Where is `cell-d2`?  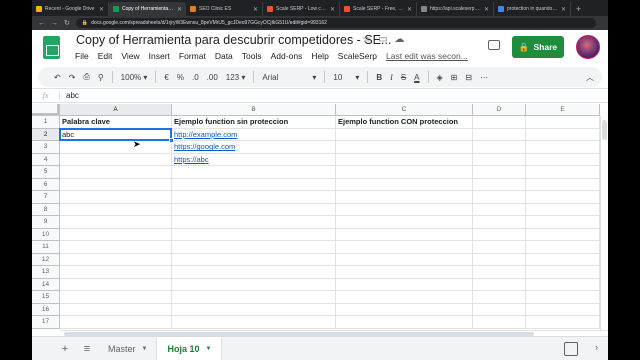
cell-d2 is located at coordinates (499, 134).